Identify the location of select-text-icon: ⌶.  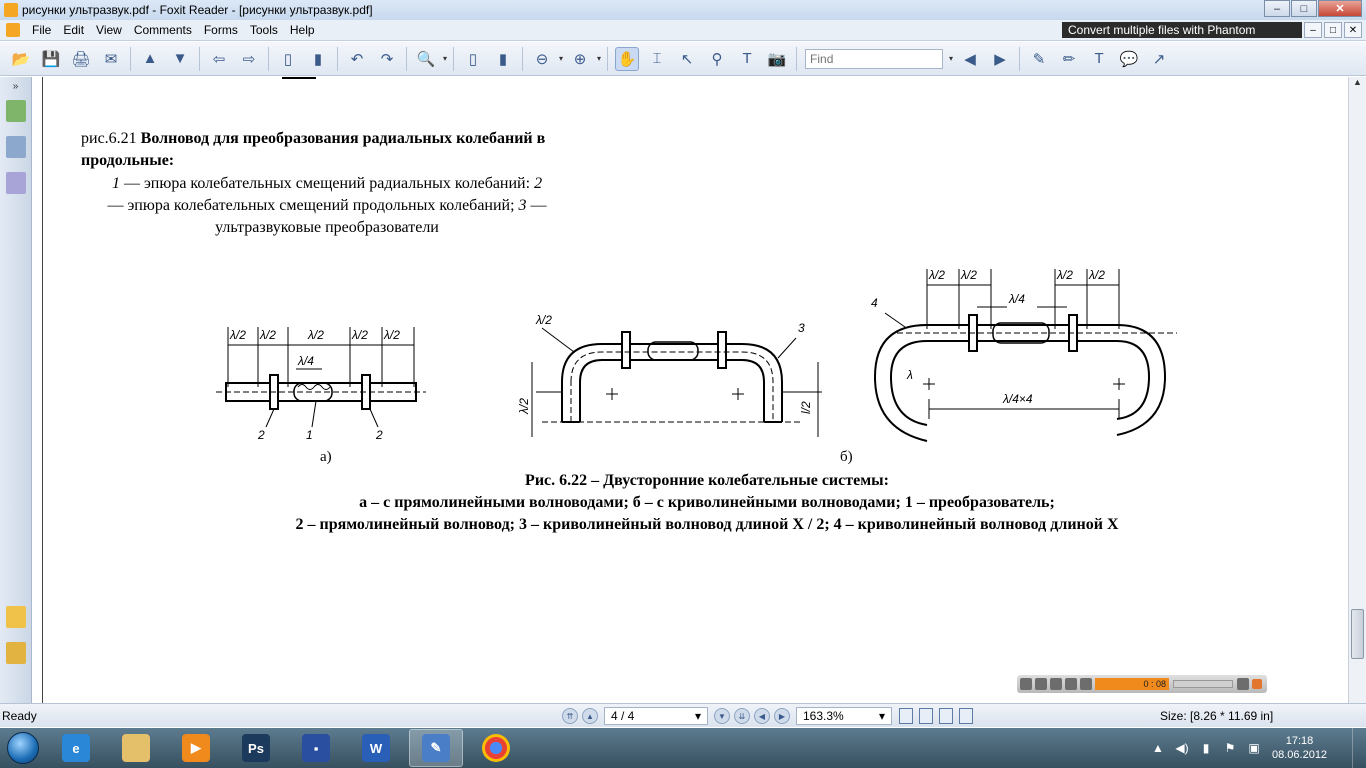
(657, 59).